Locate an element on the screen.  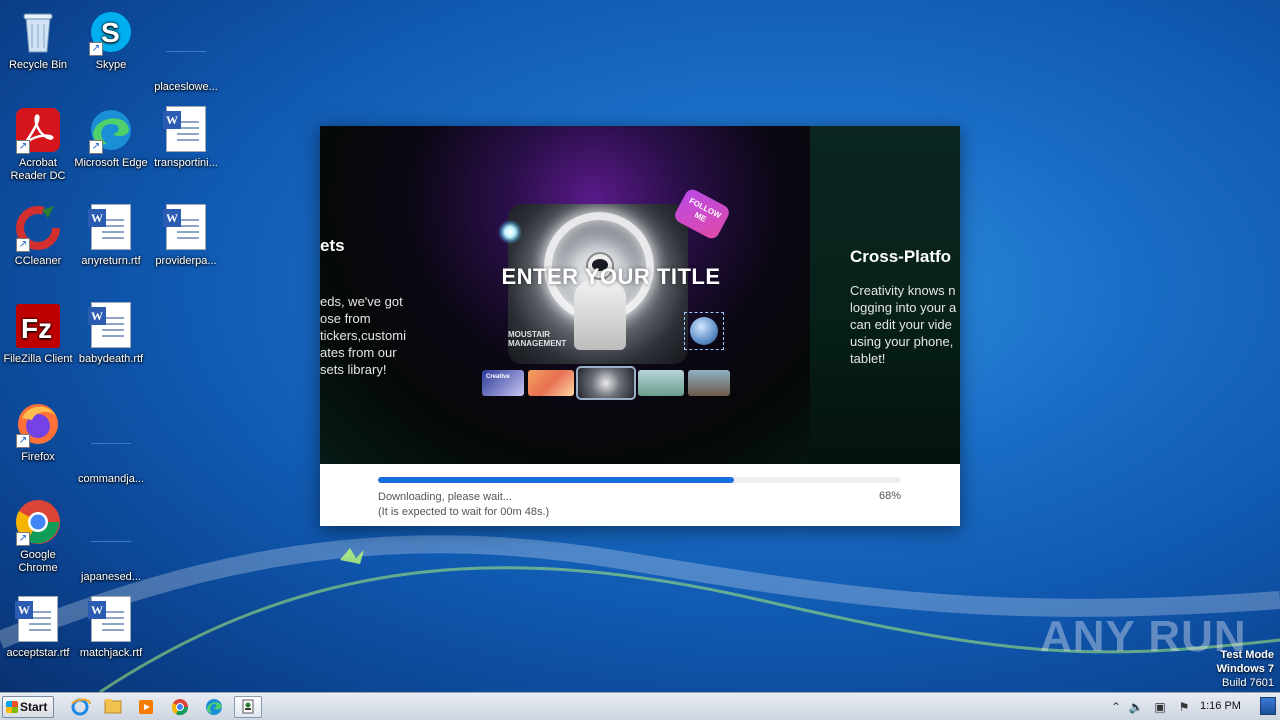
hero-subtitle-line: MANAGEMENT is located at coordinates (537, 343).